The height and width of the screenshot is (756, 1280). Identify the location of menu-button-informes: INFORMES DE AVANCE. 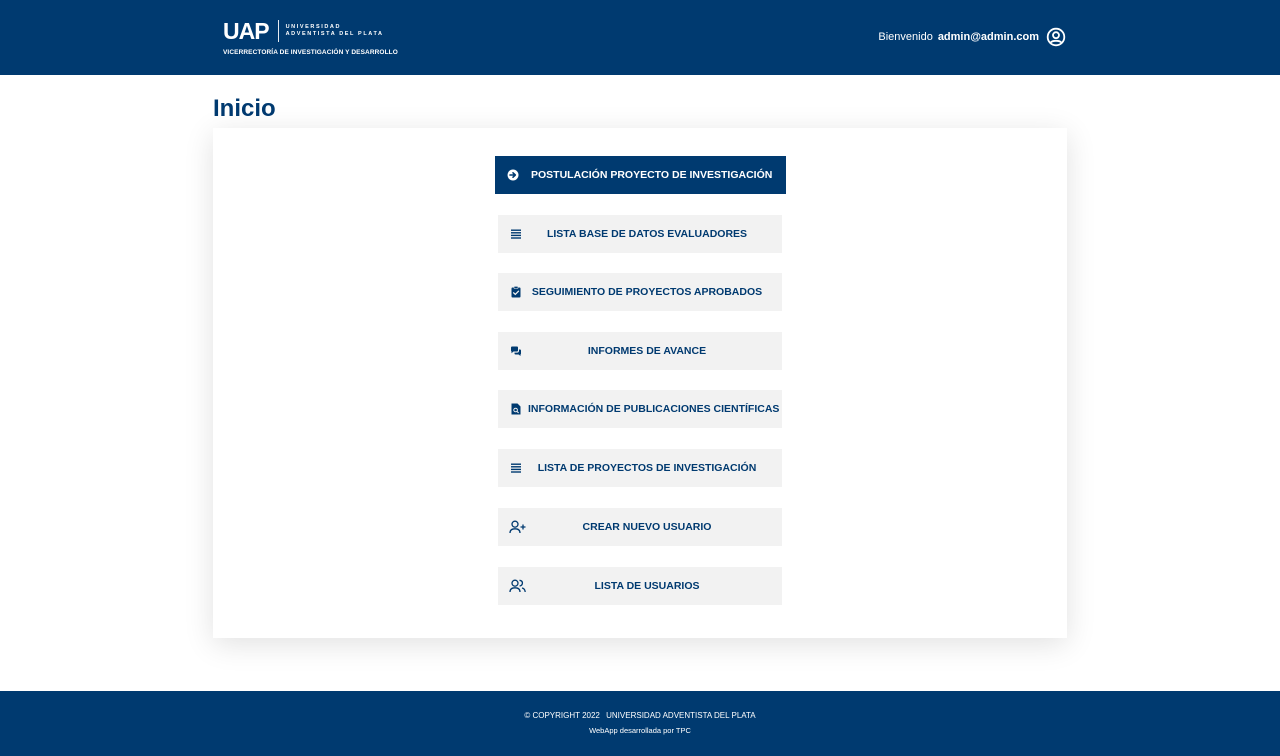
(640, 351).